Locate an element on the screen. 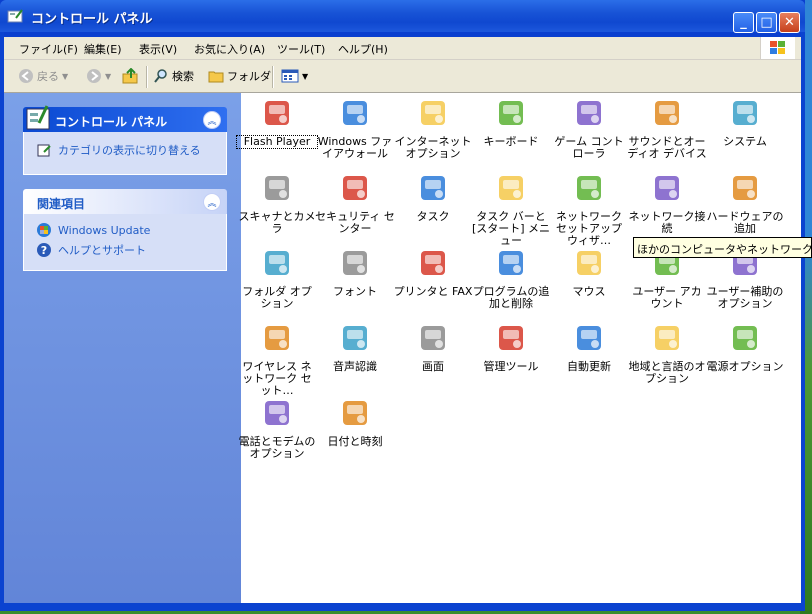 This screenshot has width=812, height=614. control-panel-item: フォルダ オプション is located at coordinates (277, 278).